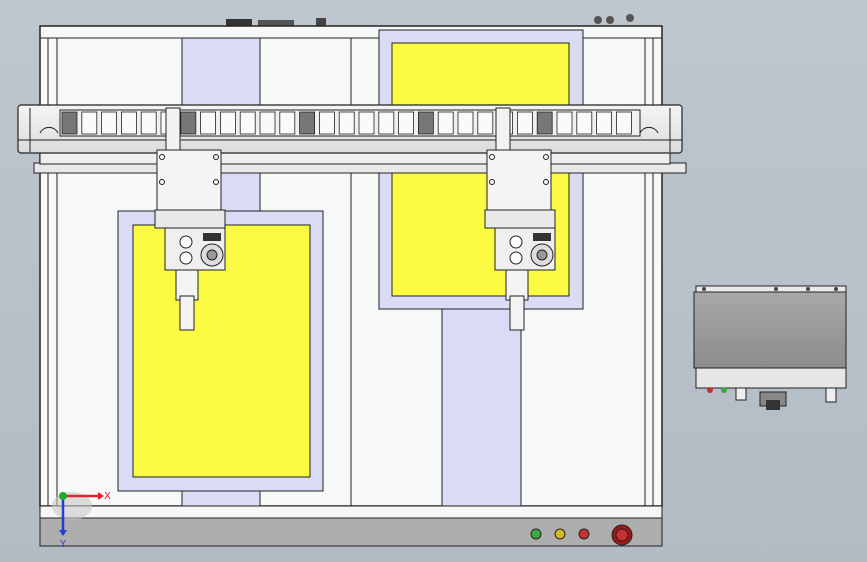 This screenshot has width=867, height=562. I want to click on green-light, so click(536, 534).